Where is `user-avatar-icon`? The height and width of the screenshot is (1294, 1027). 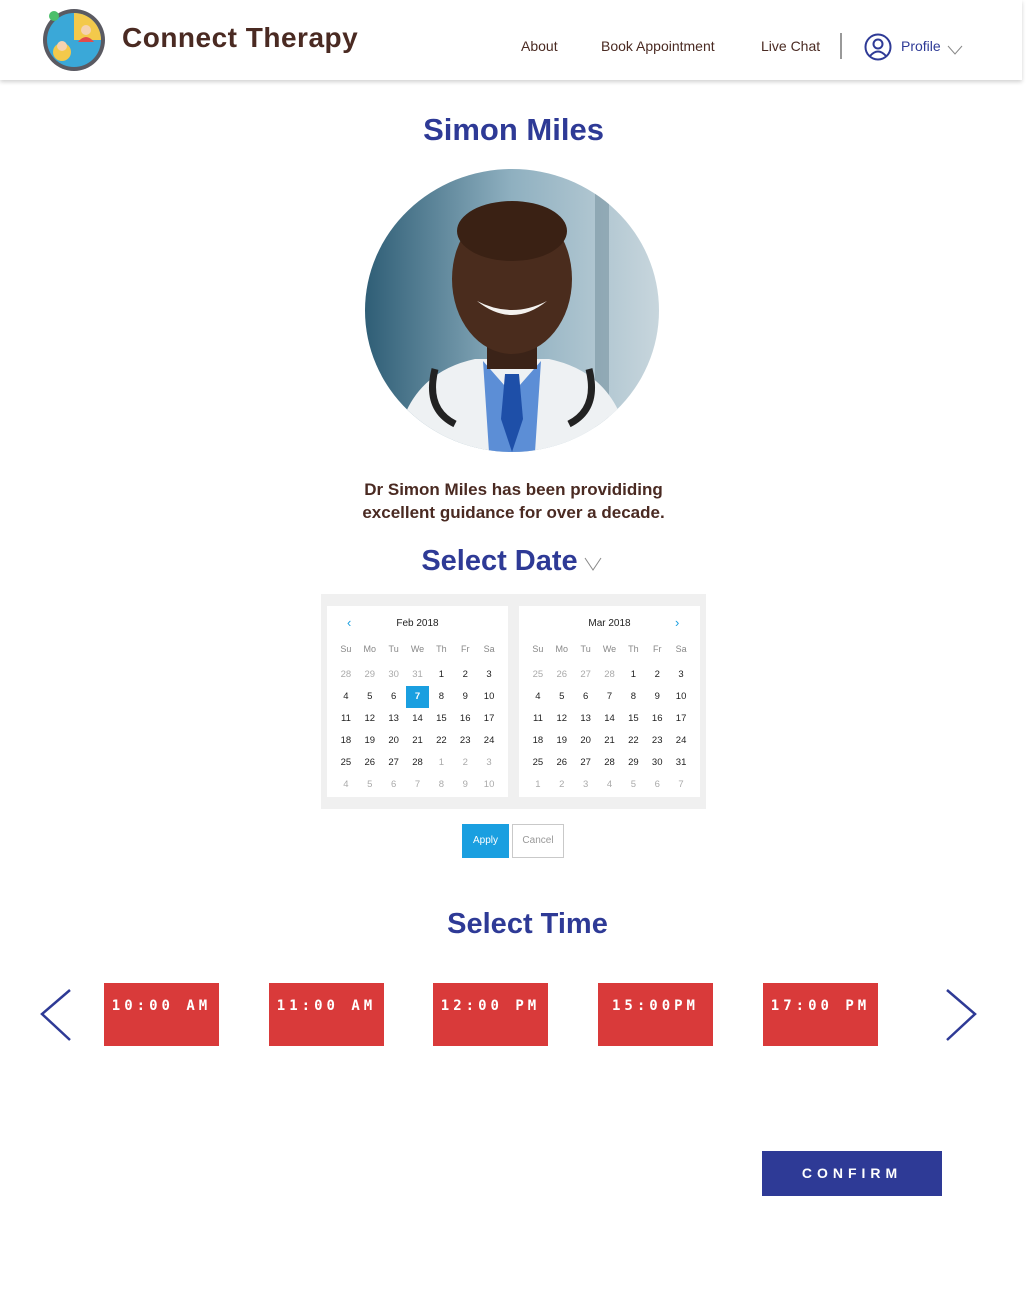 user-avatar-icon is located at coordinates (878, 47).